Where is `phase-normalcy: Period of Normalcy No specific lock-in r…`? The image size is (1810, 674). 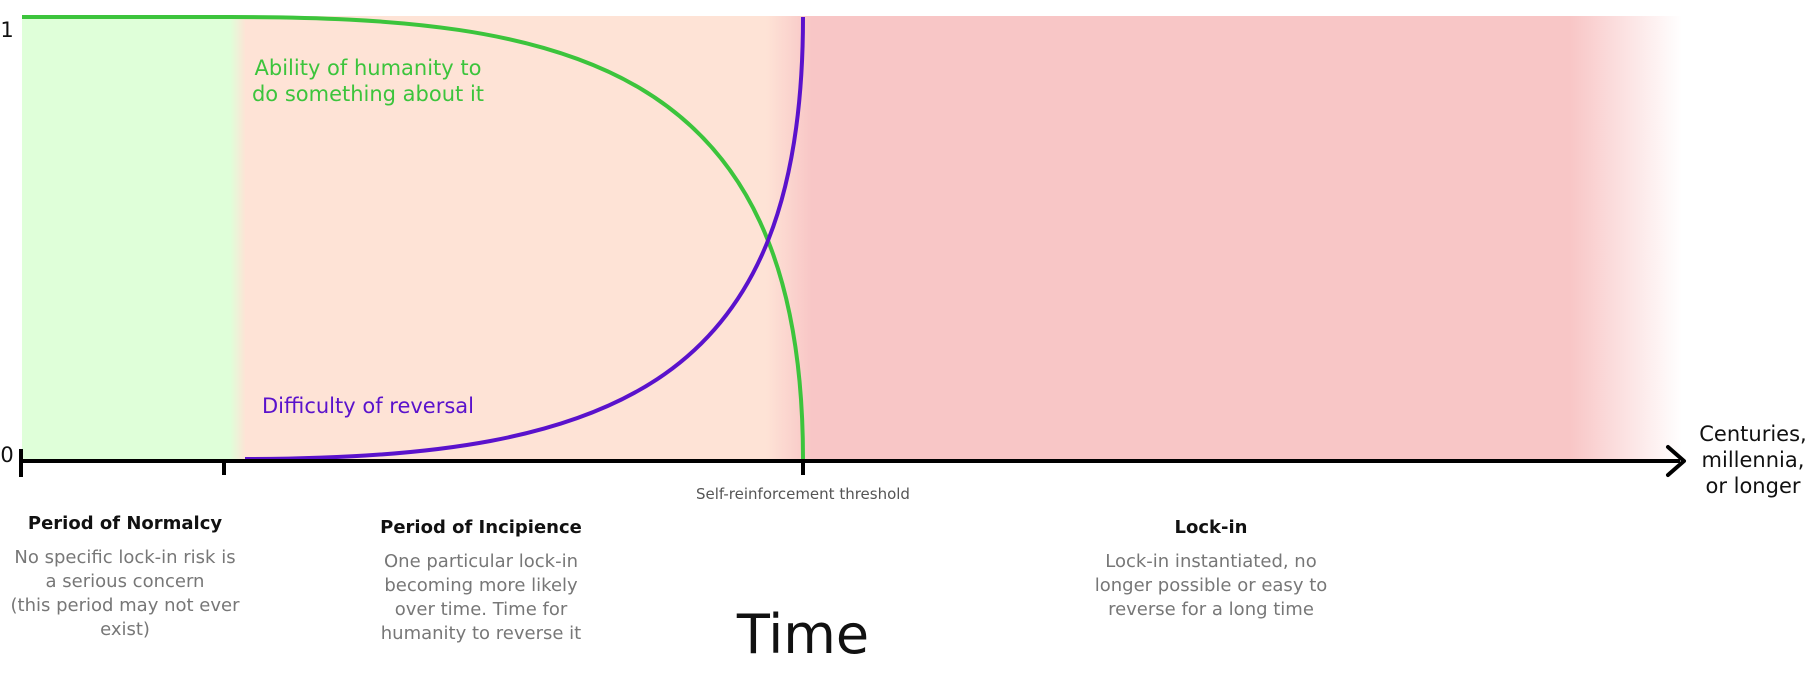
phase-normalcy: Period of Normalcy No specific lock-in r… is located at coordinates (125, 577).